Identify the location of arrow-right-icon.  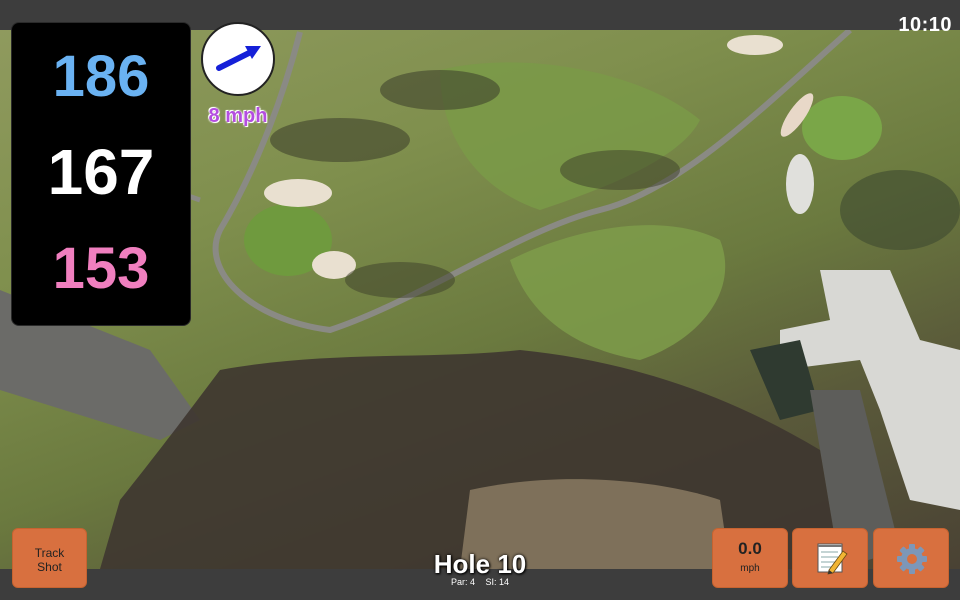
(238, 58).